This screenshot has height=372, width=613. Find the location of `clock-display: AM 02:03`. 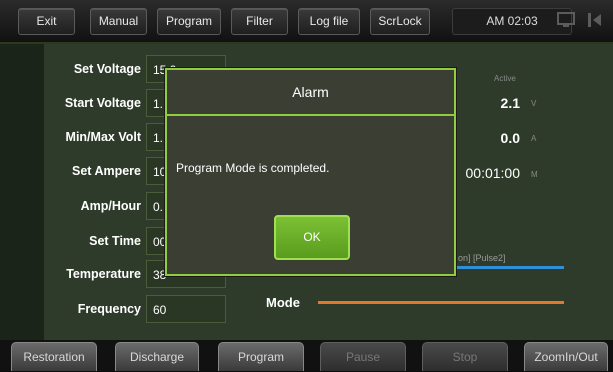

clock-display: AM 02:03 is located at coordinates (512, 21).